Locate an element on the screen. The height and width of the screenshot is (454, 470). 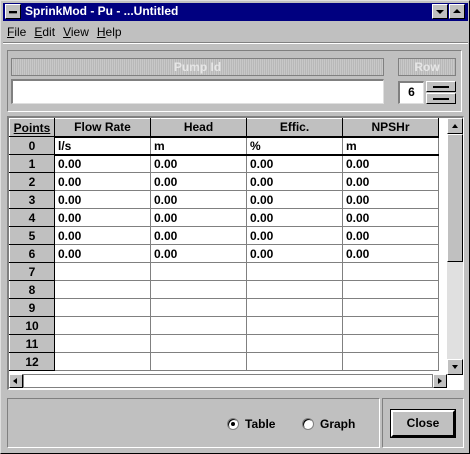
row-header: 4 is located at coordinates (32, 217).